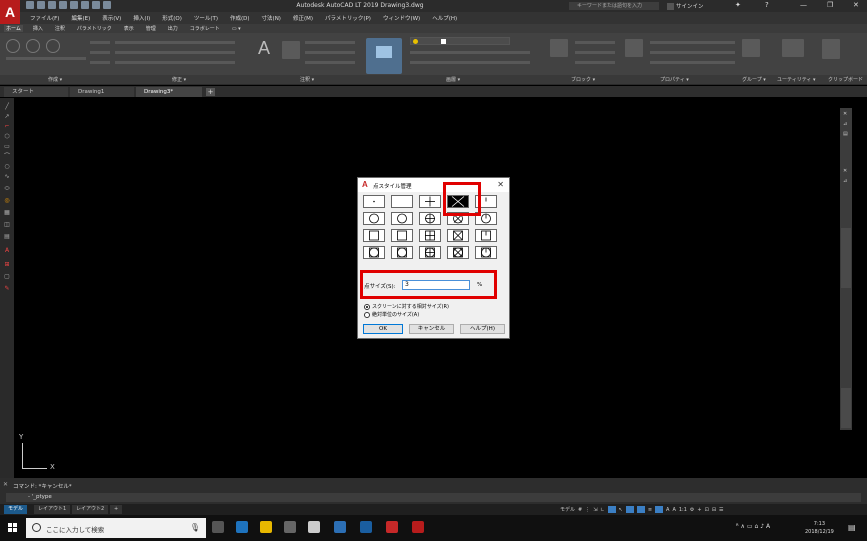 The width and height of the screenshot is (867, 541). I want to click on tray-chevron-icon: ∧, so click(743, 526).